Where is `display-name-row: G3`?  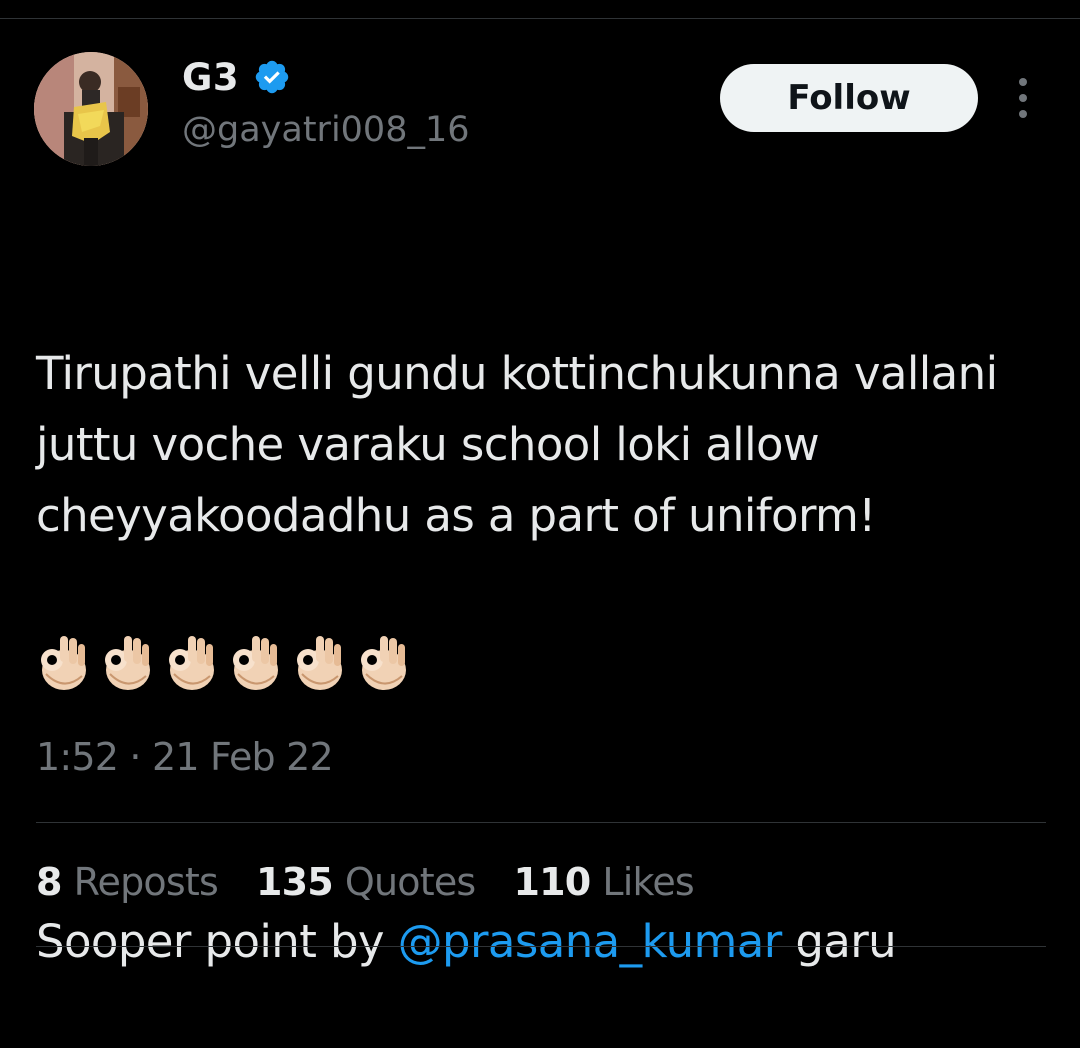
display-name-row: G3 is located at coordinates (326, 77).